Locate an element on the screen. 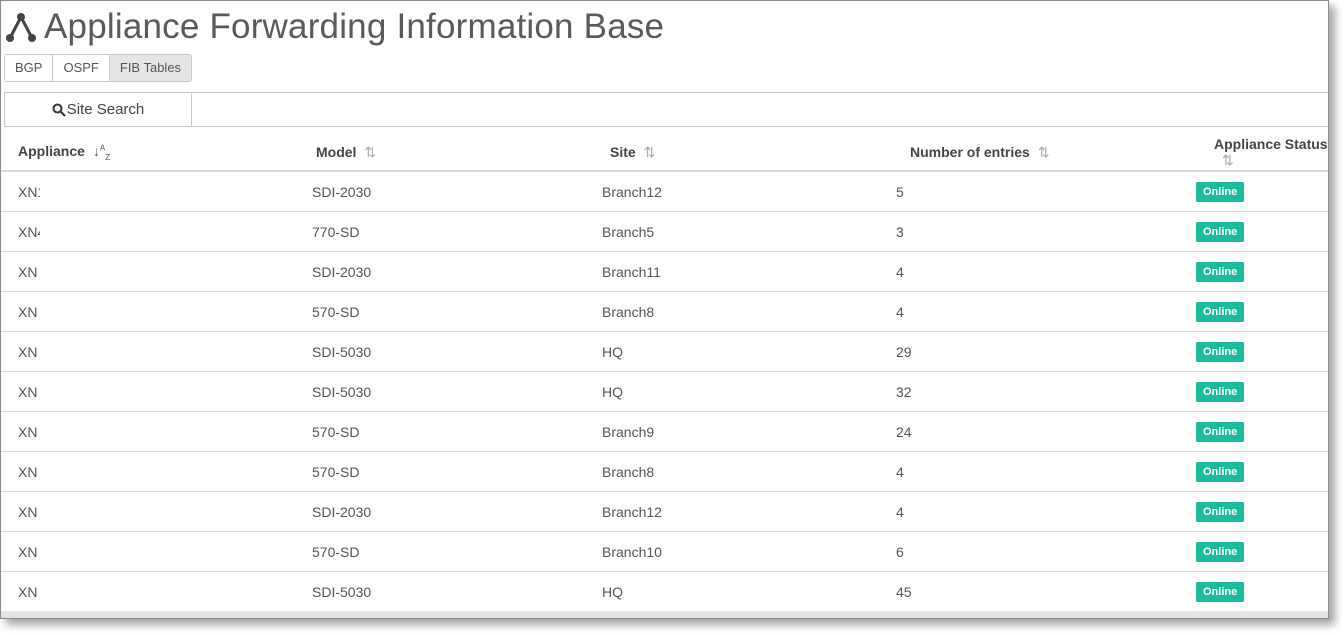 The image size is (1344, 635). table-row: XN4 770-SDBranch53Online is located at coordinates (664, 231).